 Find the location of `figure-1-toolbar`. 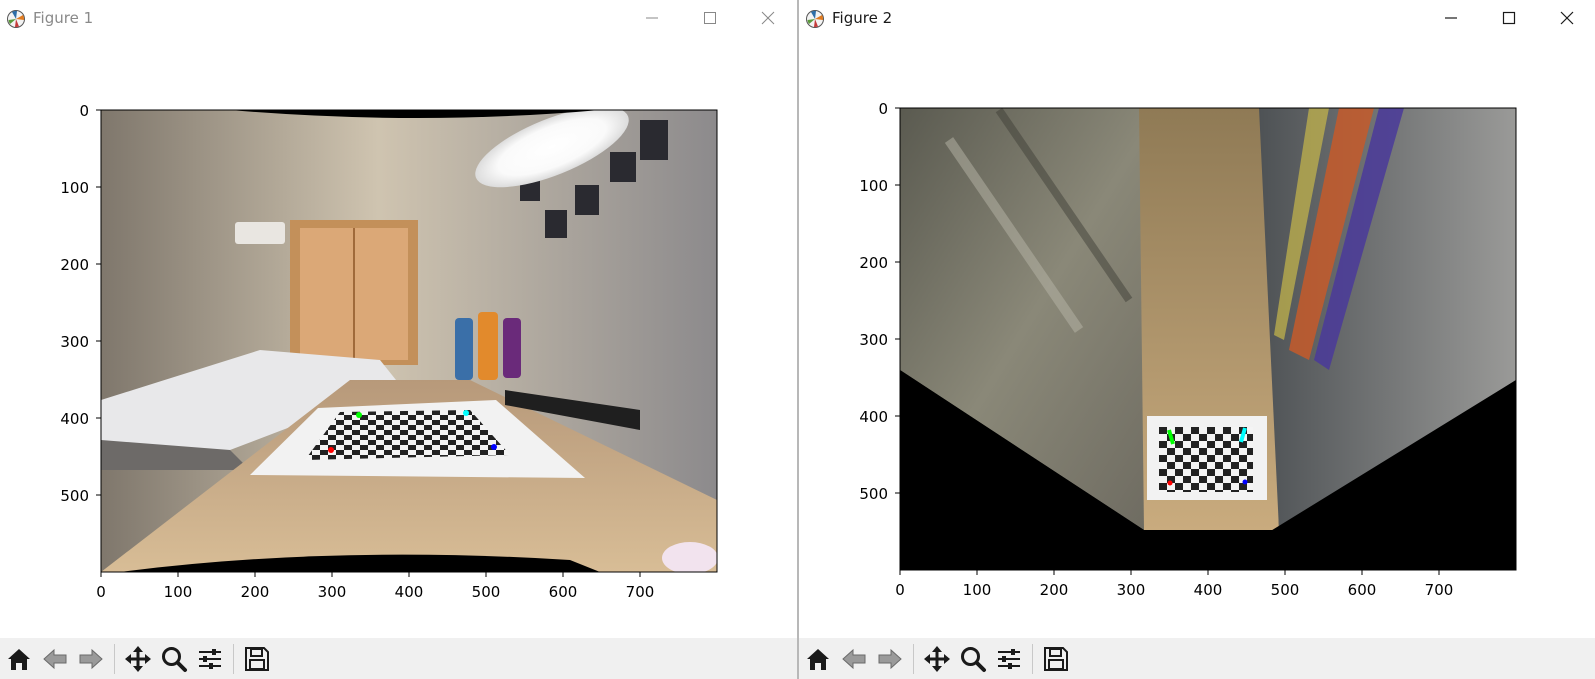

figure-1-toolbar is located at coordinates (398, 658).